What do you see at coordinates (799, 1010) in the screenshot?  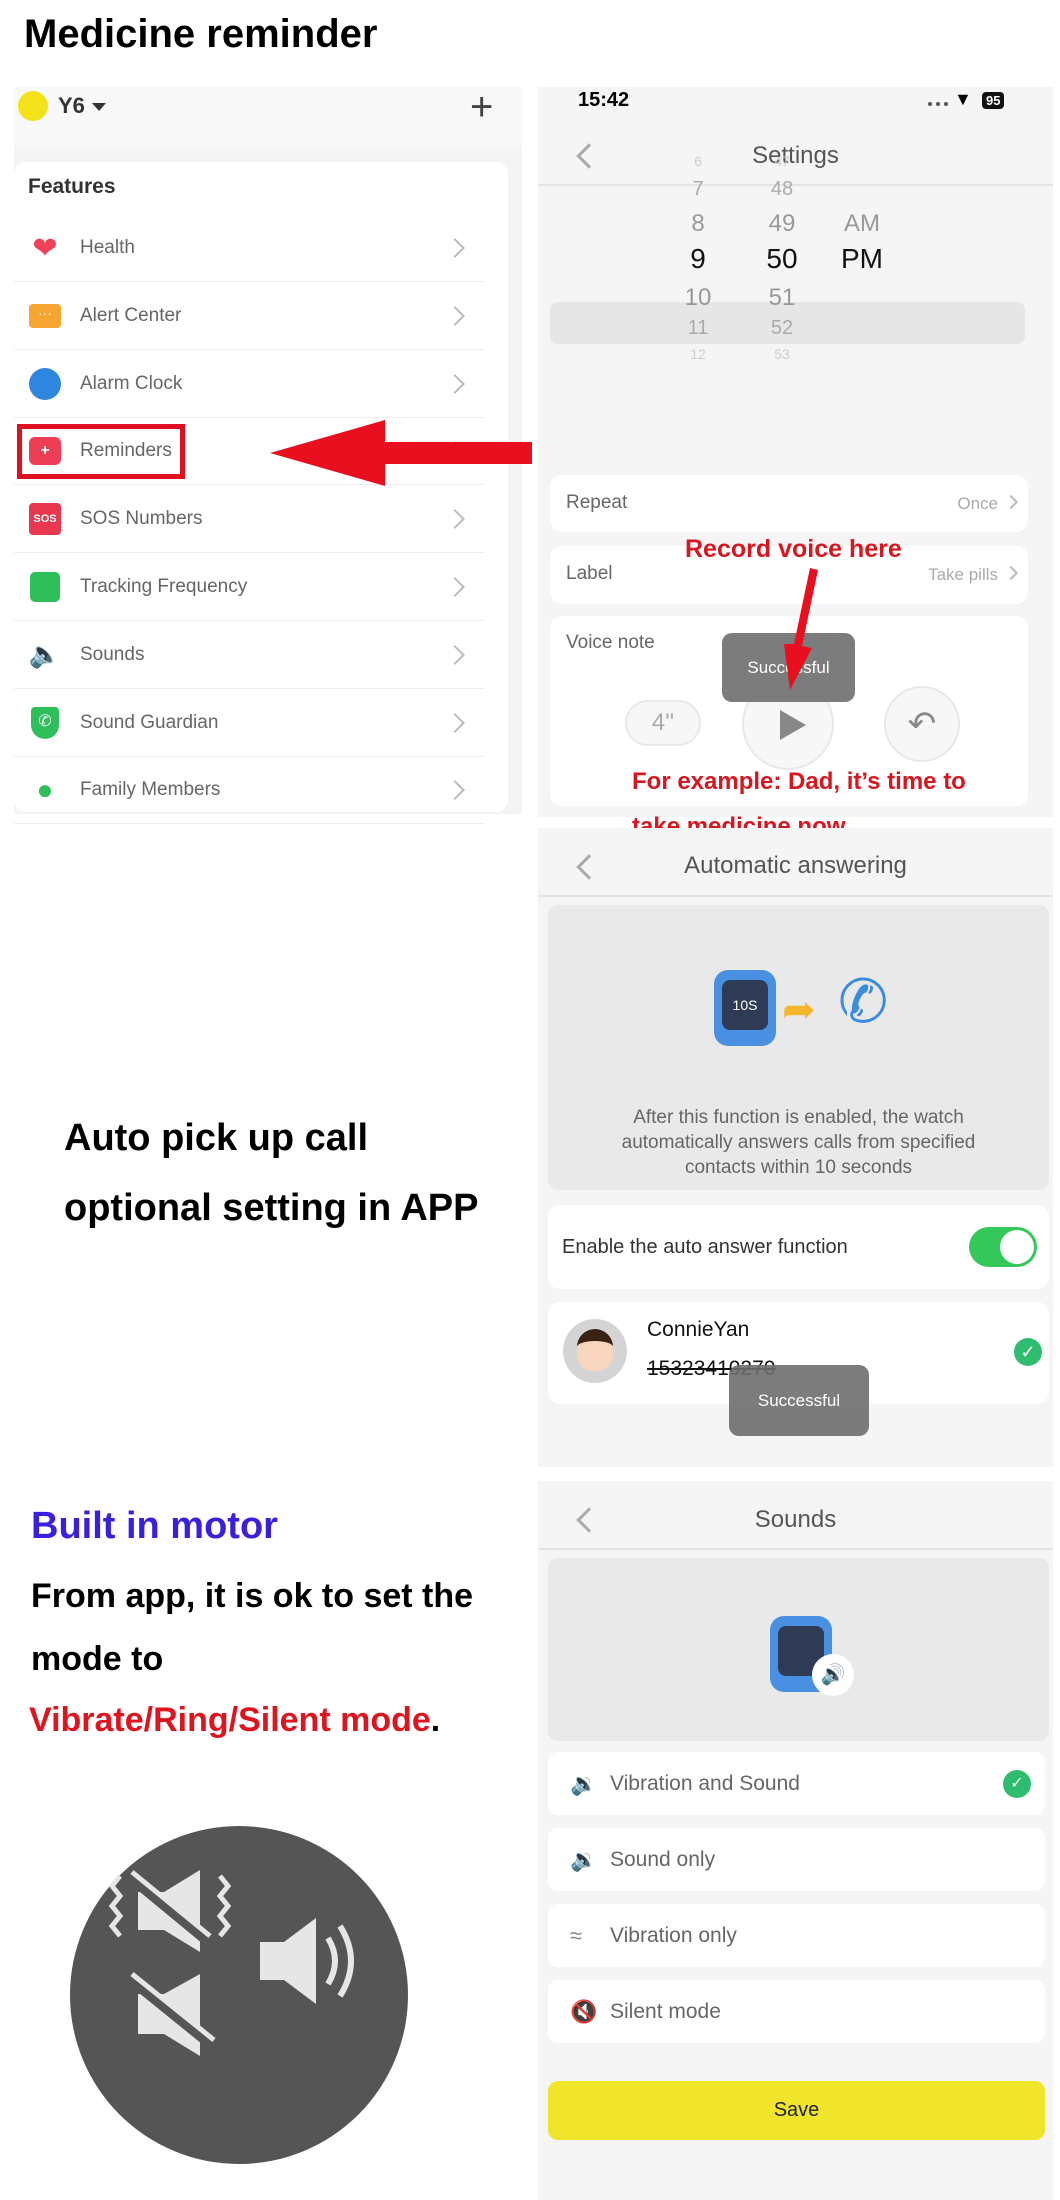 I see `arrow-right-icon: ➦` at bounding box center [799, 1010].